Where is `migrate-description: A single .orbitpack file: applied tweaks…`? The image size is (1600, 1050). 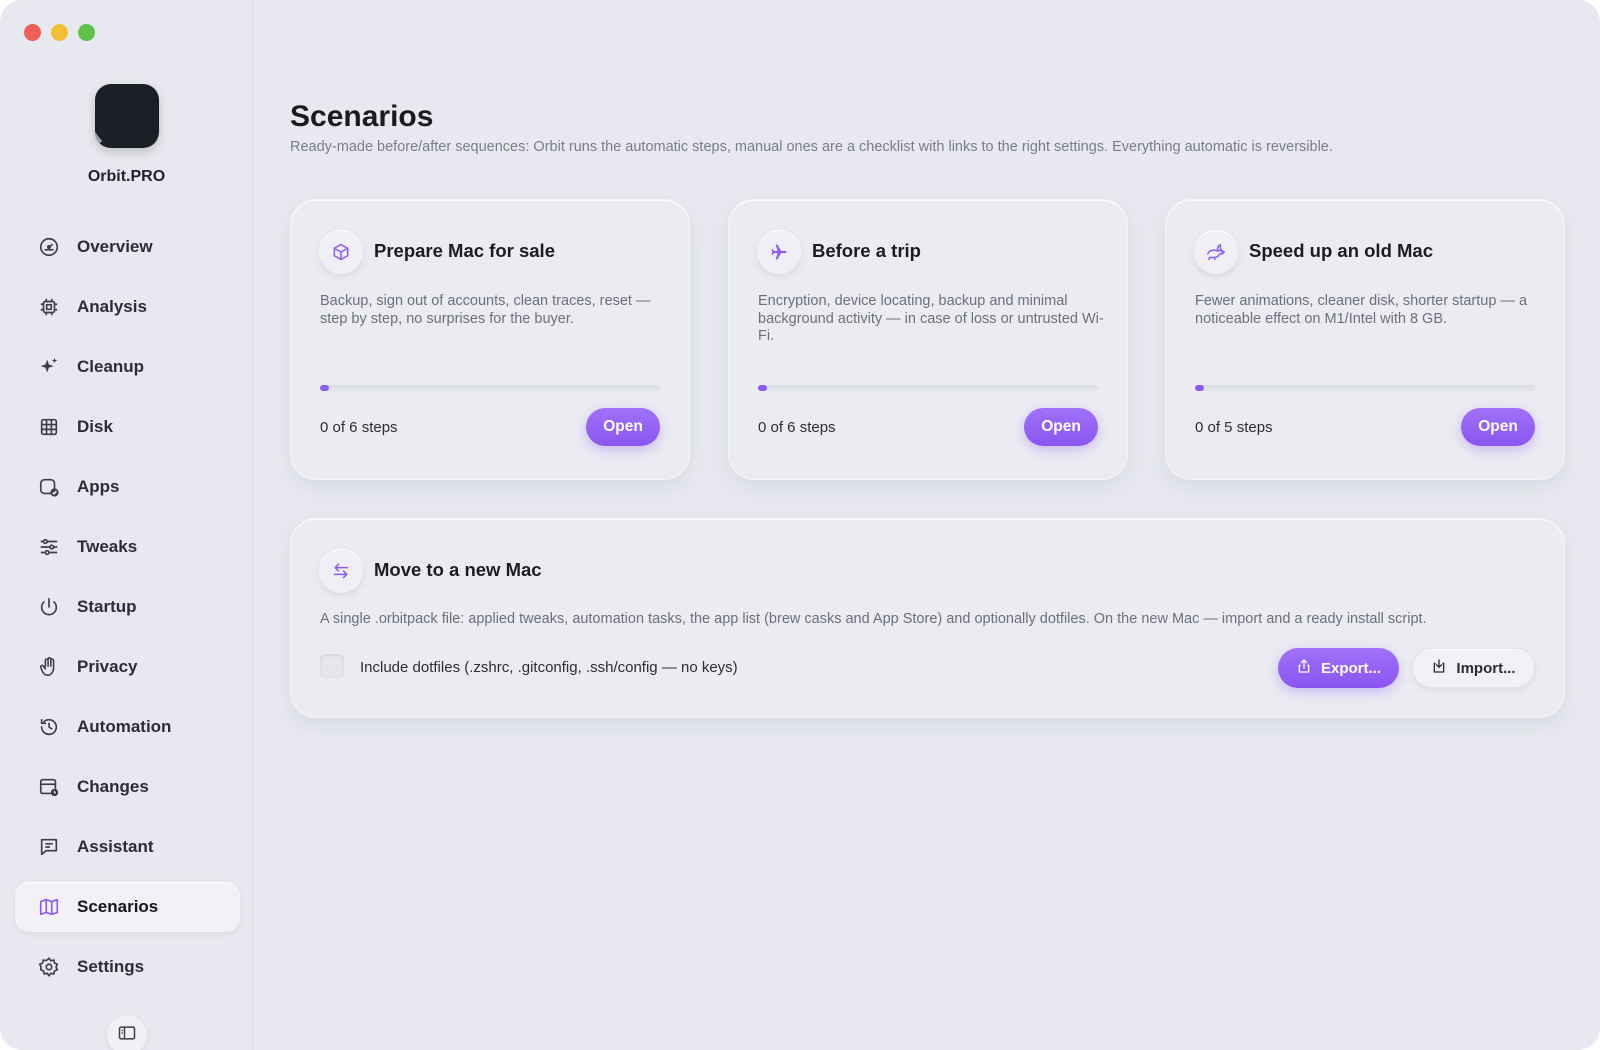 migrate-description: A single .orbitpack file: applied tweaks… is located at coordinates (873, 619).